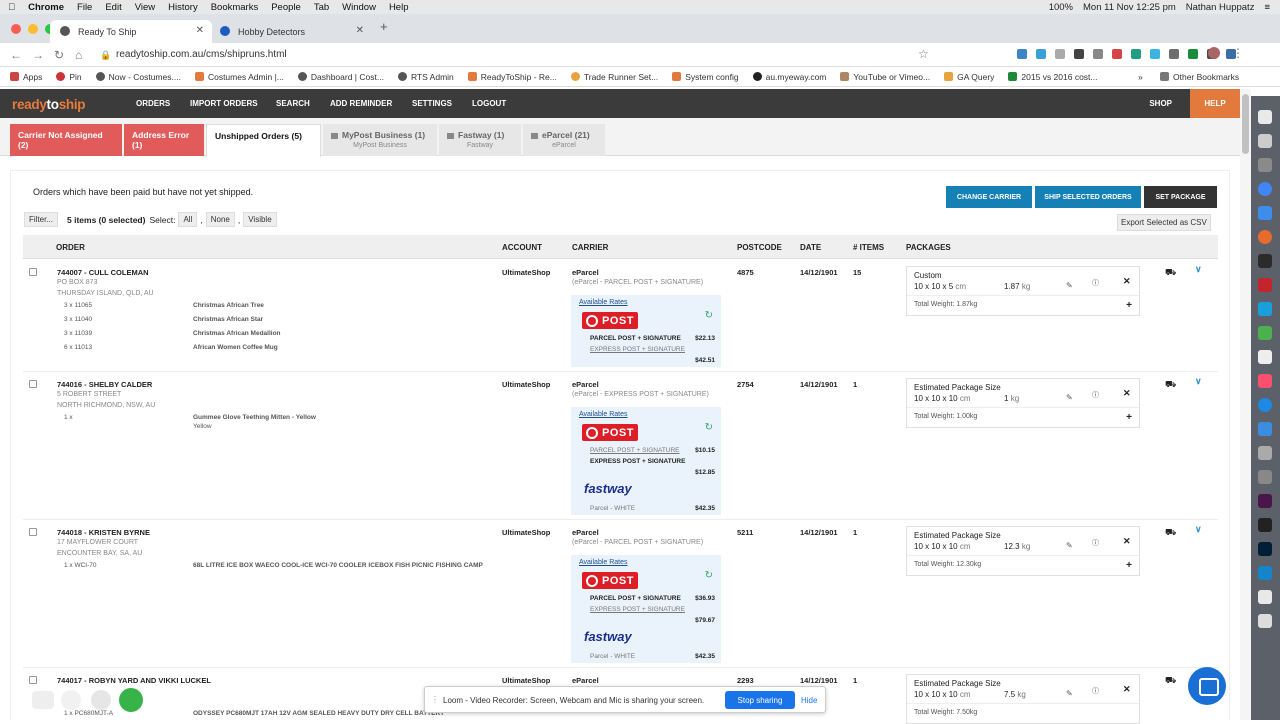 This screenshot has height=724, width=1280. I want to click on numbers-icon, so click(1265, 453).